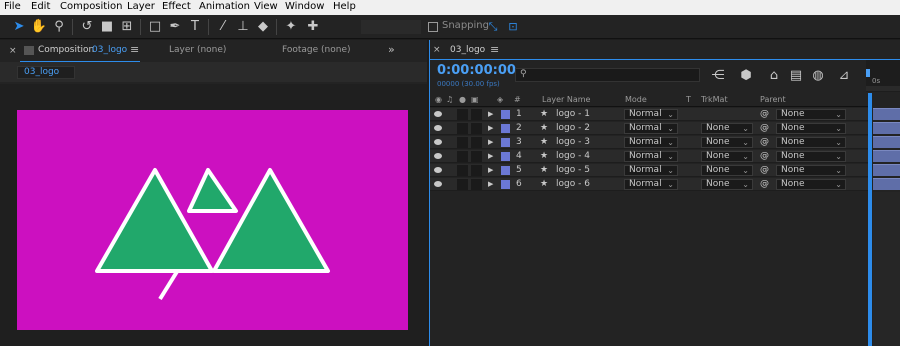 The width and height of the screenshot is (900, 346). What do you see at coordinates (573, 156) in the screenshot?
I see `layer-name: logo - 4` at bounding box center [573, 156].